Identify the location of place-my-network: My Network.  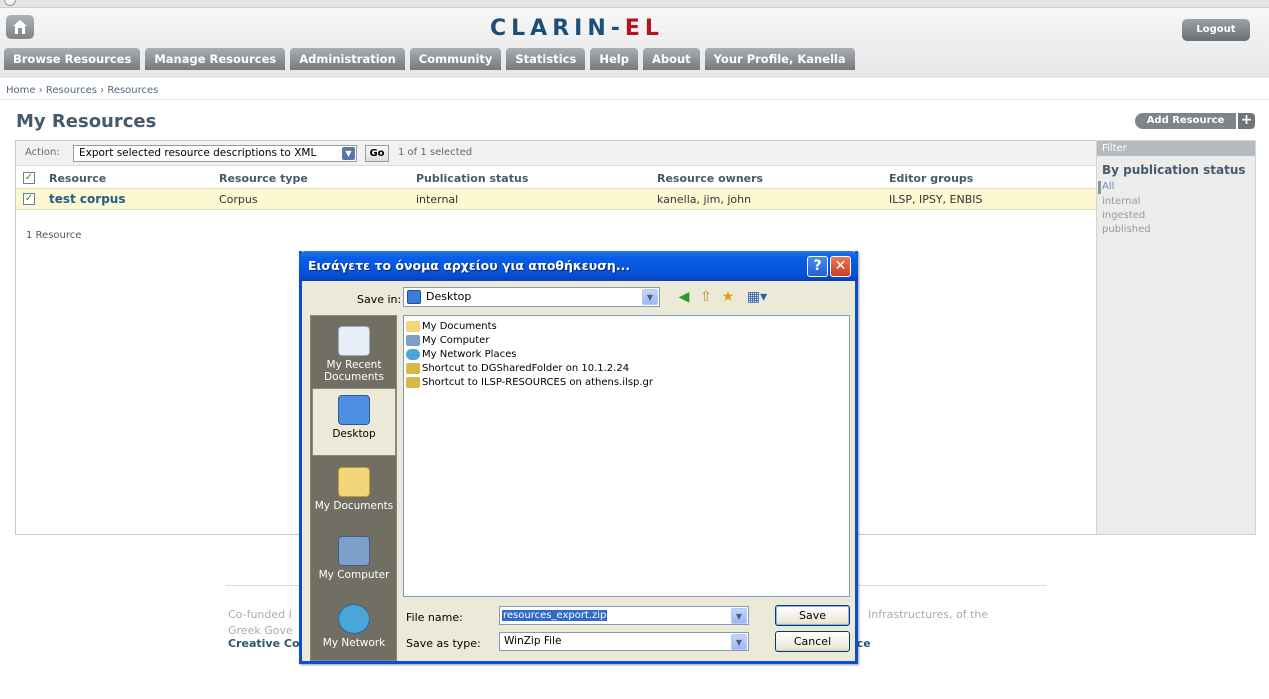
(354, 632).